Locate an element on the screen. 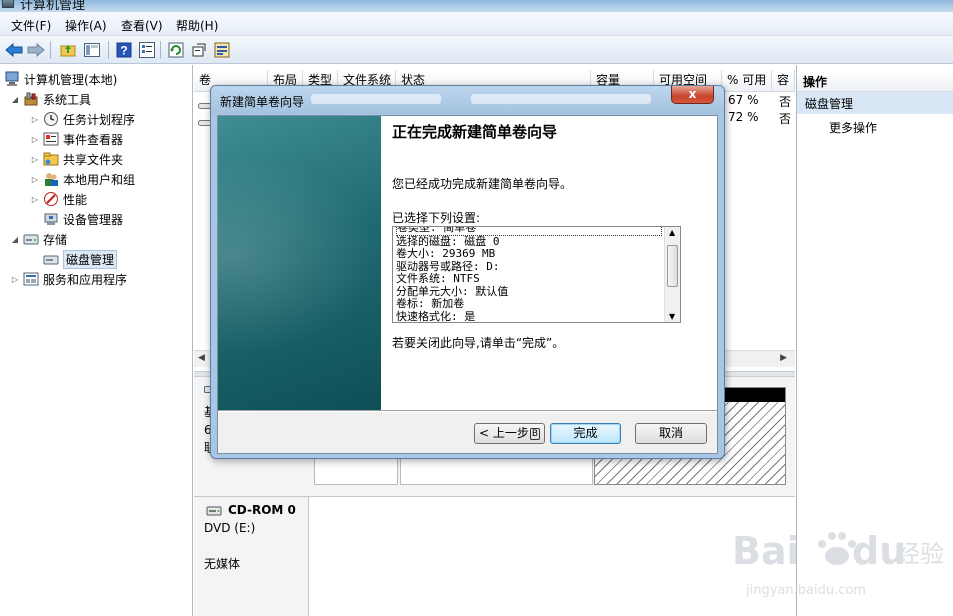 This screenshot has height=616, width=953. toolbar: ? is located at coordinates (476, 50).